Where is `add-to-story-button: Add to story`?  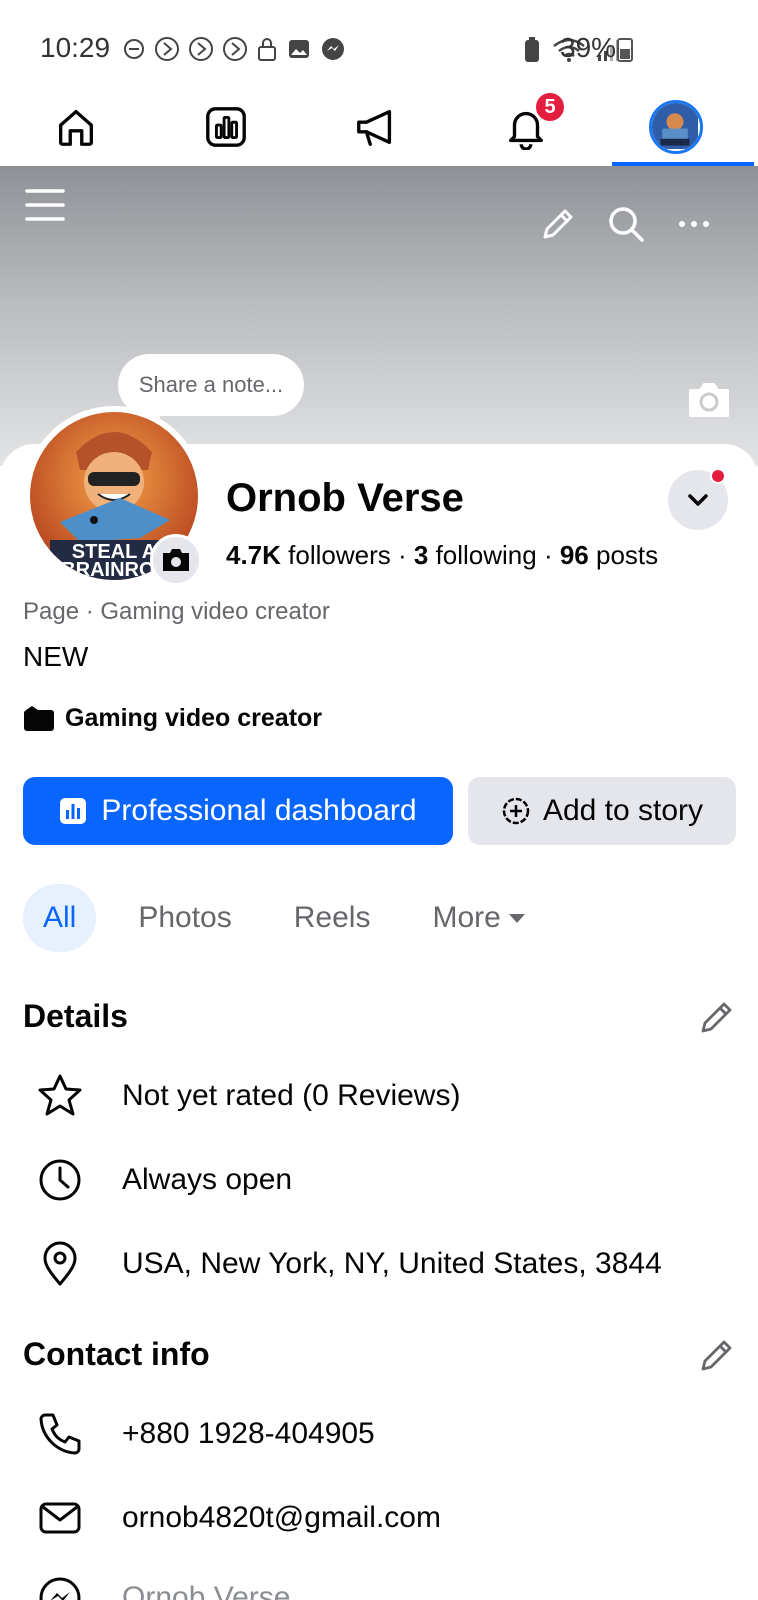
add-to-story-button: Add to story is located at coordinates (602, 811).